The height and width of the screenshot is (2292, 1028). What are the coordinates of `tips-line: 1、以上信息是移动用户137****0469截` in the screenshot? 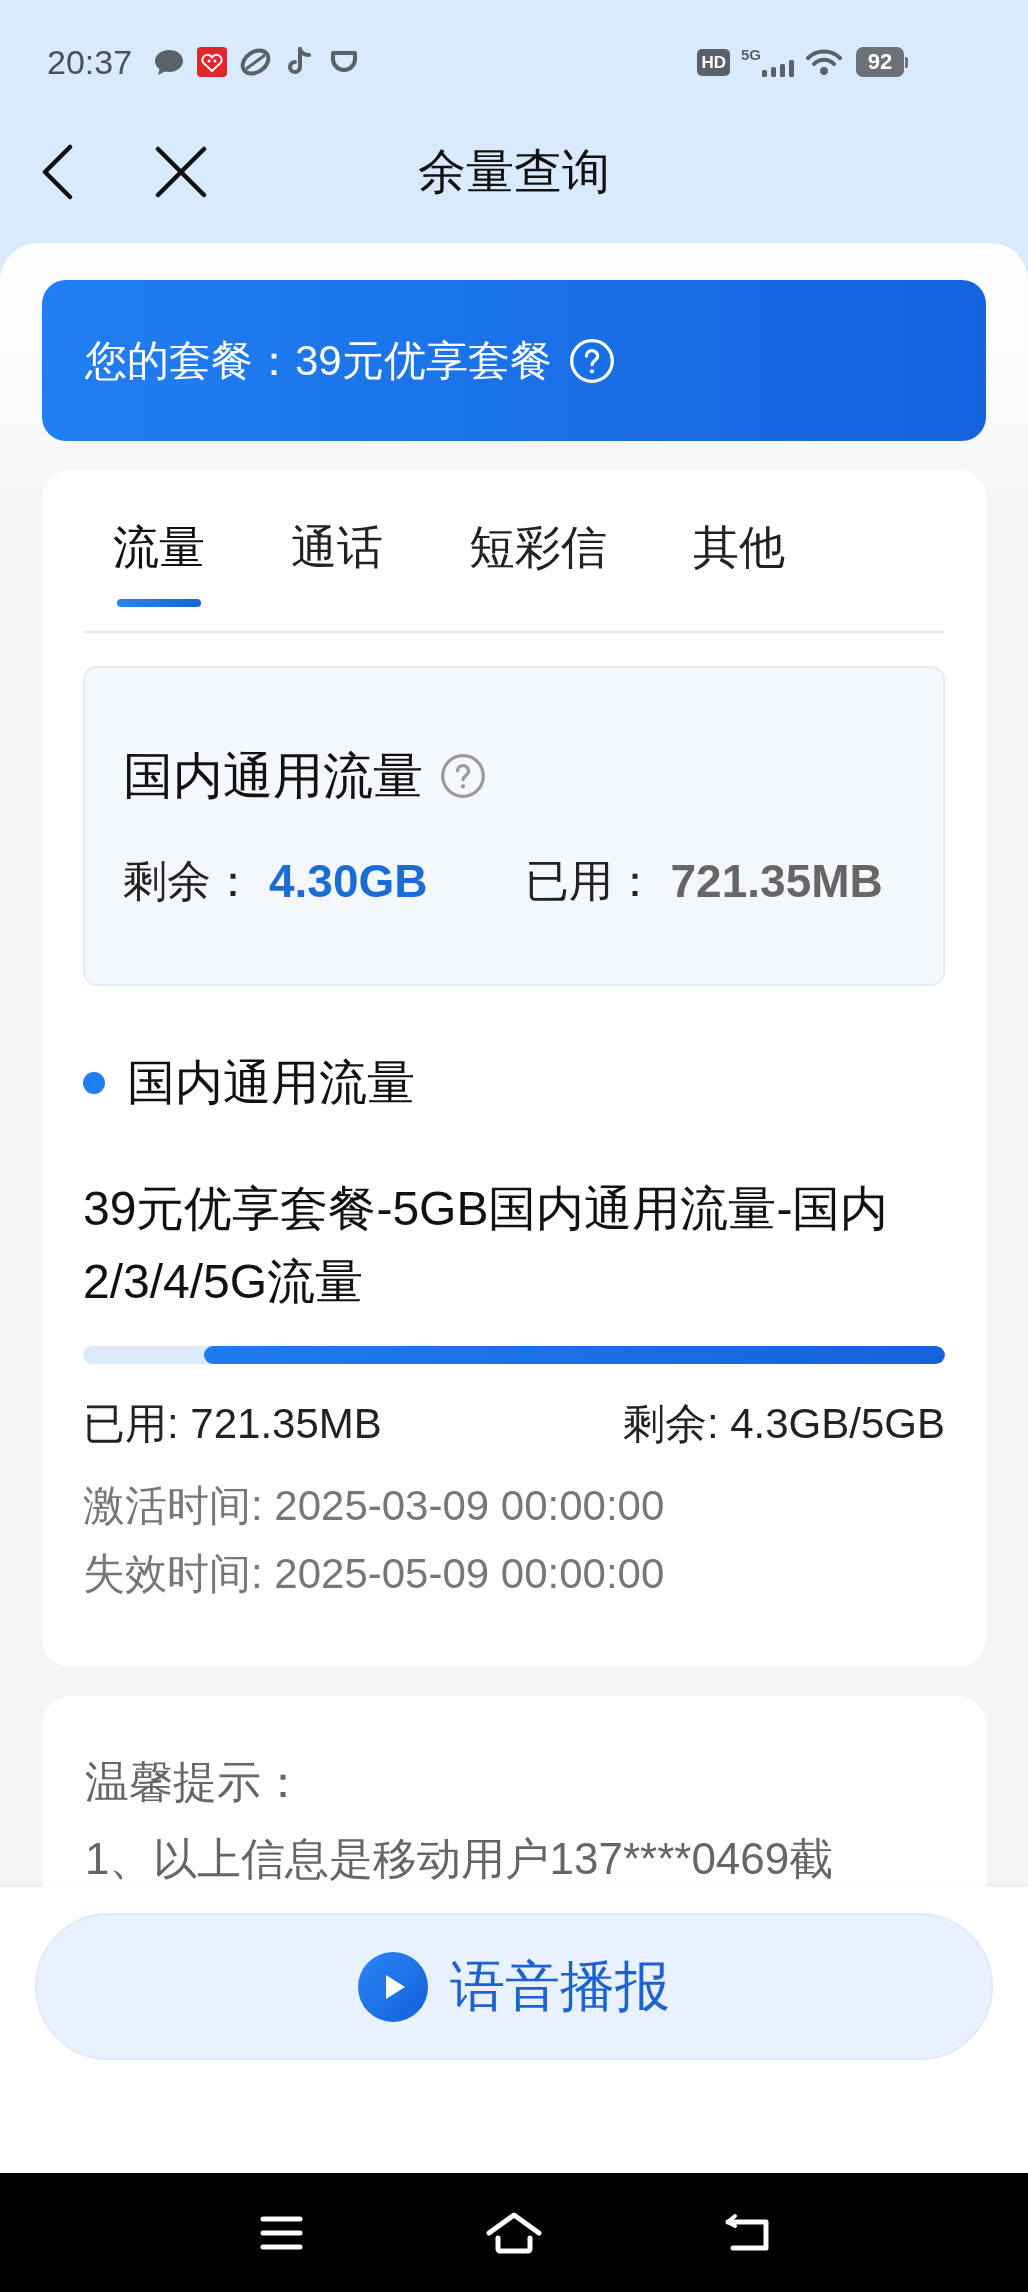 It's located at (460, 1859).